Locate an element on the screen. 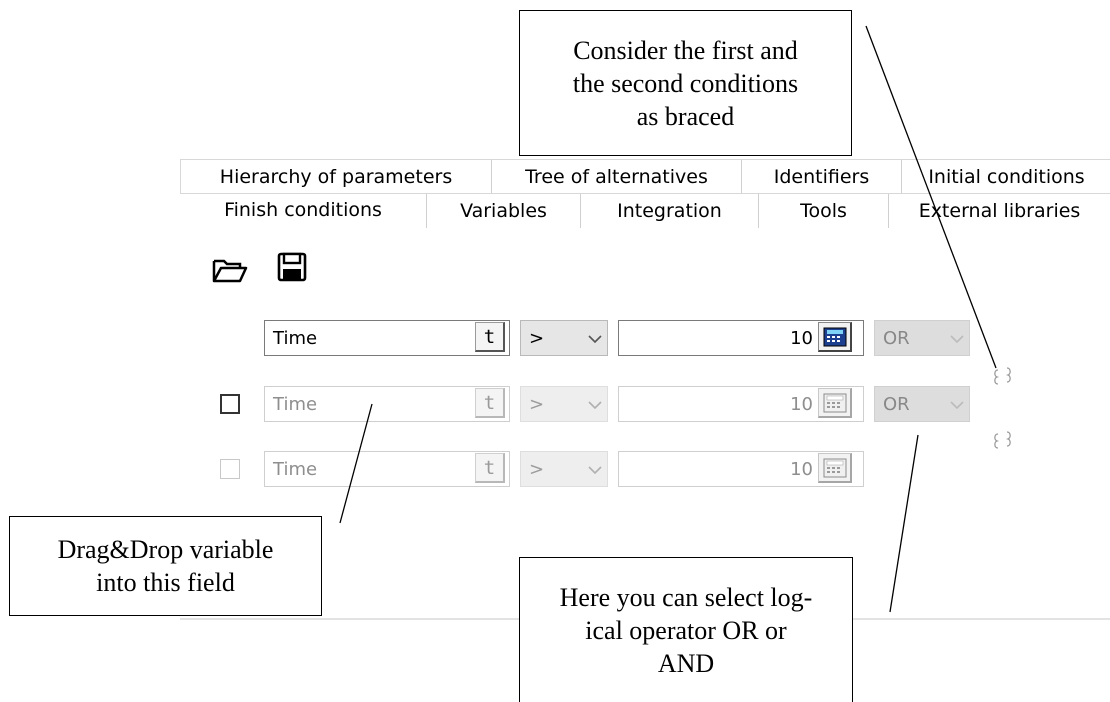  tab-identifiers: Identifiers is located at coordinates (822, 177).